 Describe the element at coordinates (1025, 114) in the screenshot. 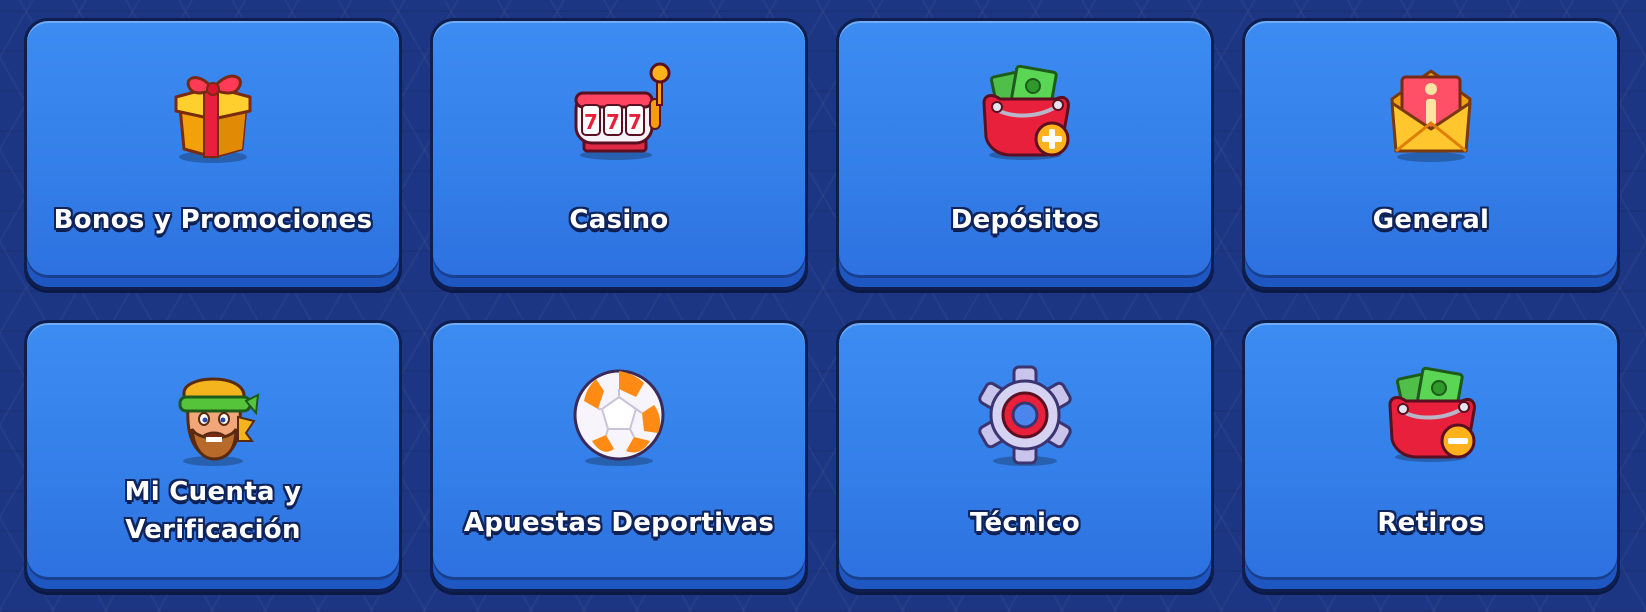

I see `wallet-deposit-icon` at that location.